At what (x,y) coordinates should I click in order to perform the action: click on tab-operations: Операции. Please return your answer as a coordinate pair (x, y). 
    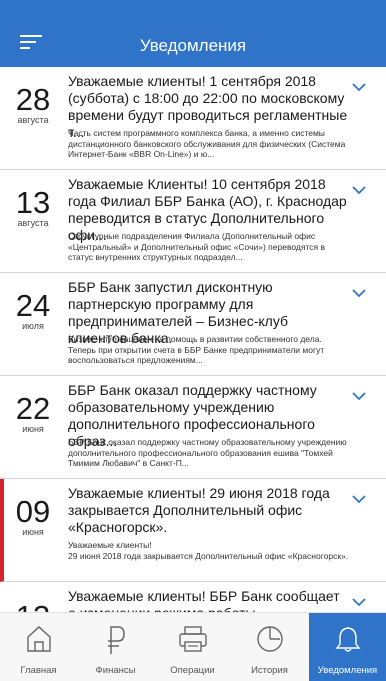
    Looking at the image, I should click on (192, 647).